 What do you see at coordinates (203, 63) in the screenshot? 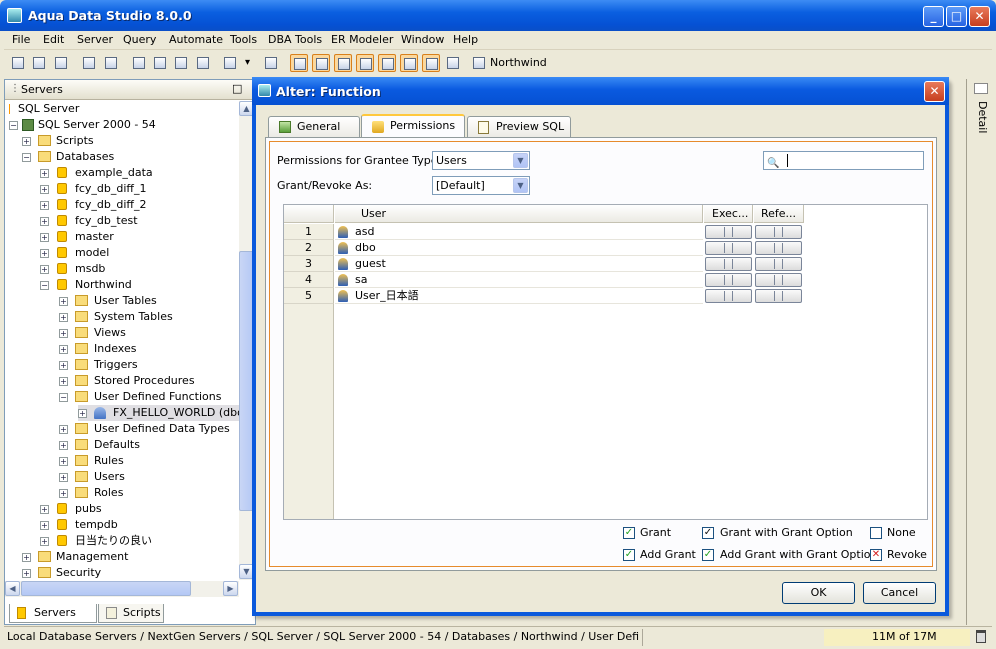
I see `compare-icon` at bounding box center [203, 63].